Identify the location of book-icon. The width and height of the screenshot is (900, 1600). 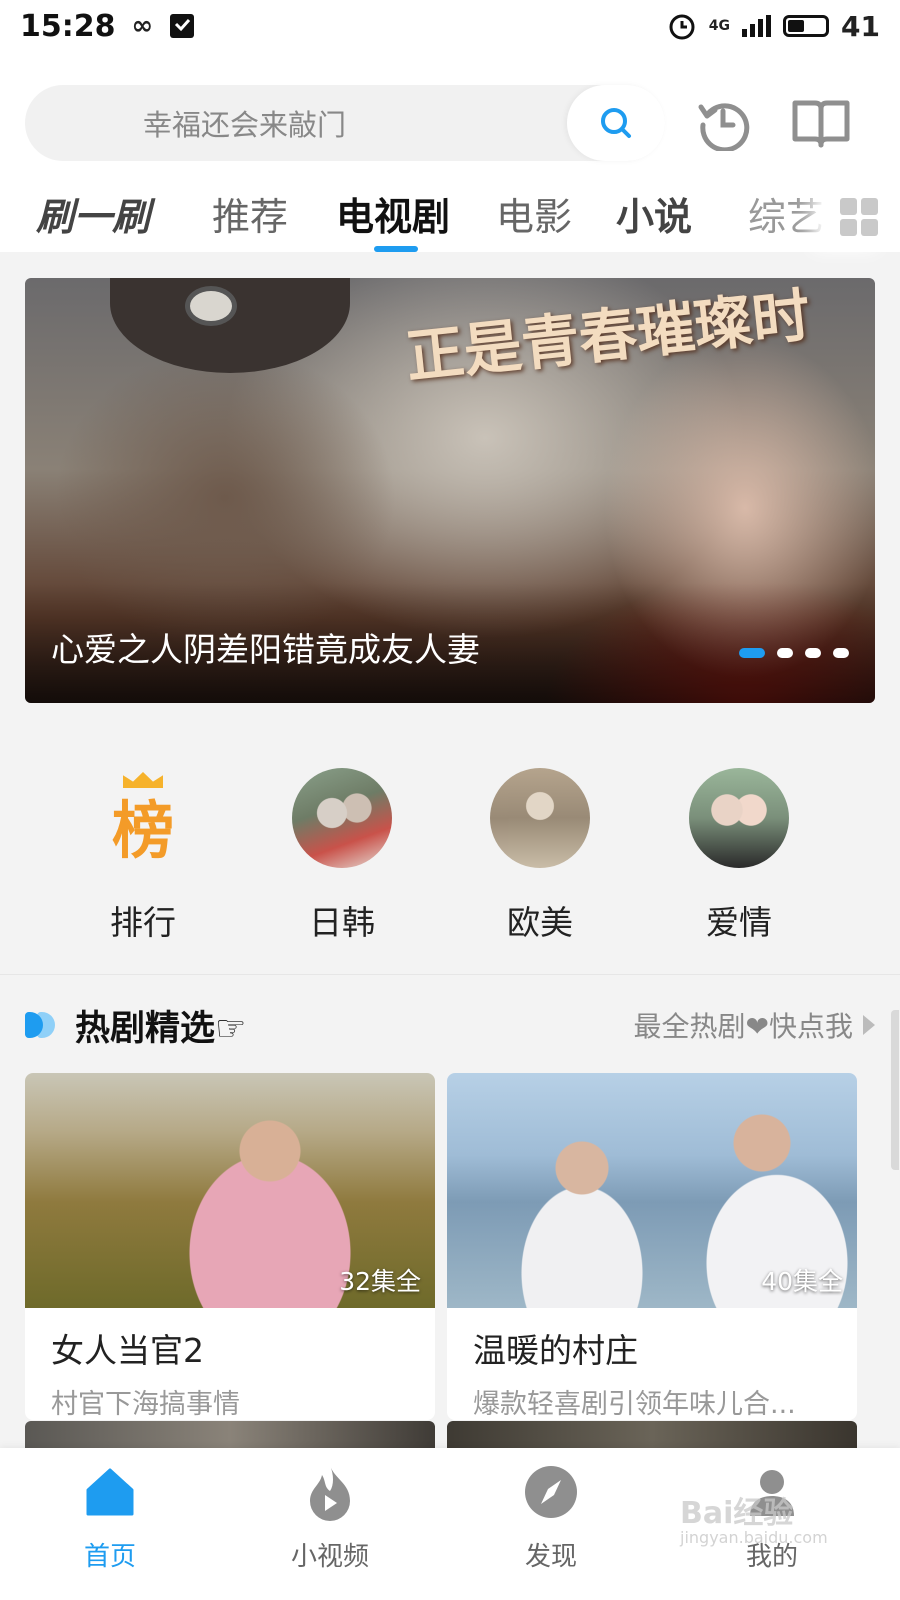
(821, 124).